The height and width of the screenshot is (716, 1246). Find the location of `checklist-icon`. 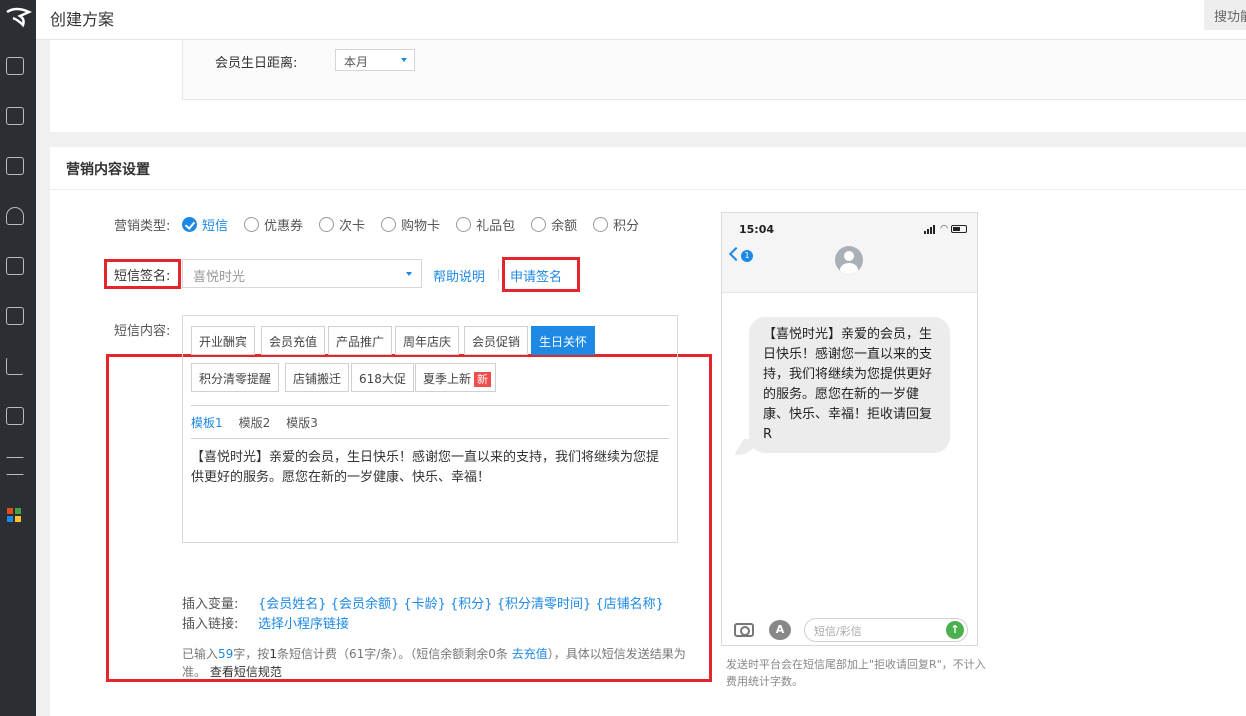

checklist-icon is located at coordinates (15, 416).